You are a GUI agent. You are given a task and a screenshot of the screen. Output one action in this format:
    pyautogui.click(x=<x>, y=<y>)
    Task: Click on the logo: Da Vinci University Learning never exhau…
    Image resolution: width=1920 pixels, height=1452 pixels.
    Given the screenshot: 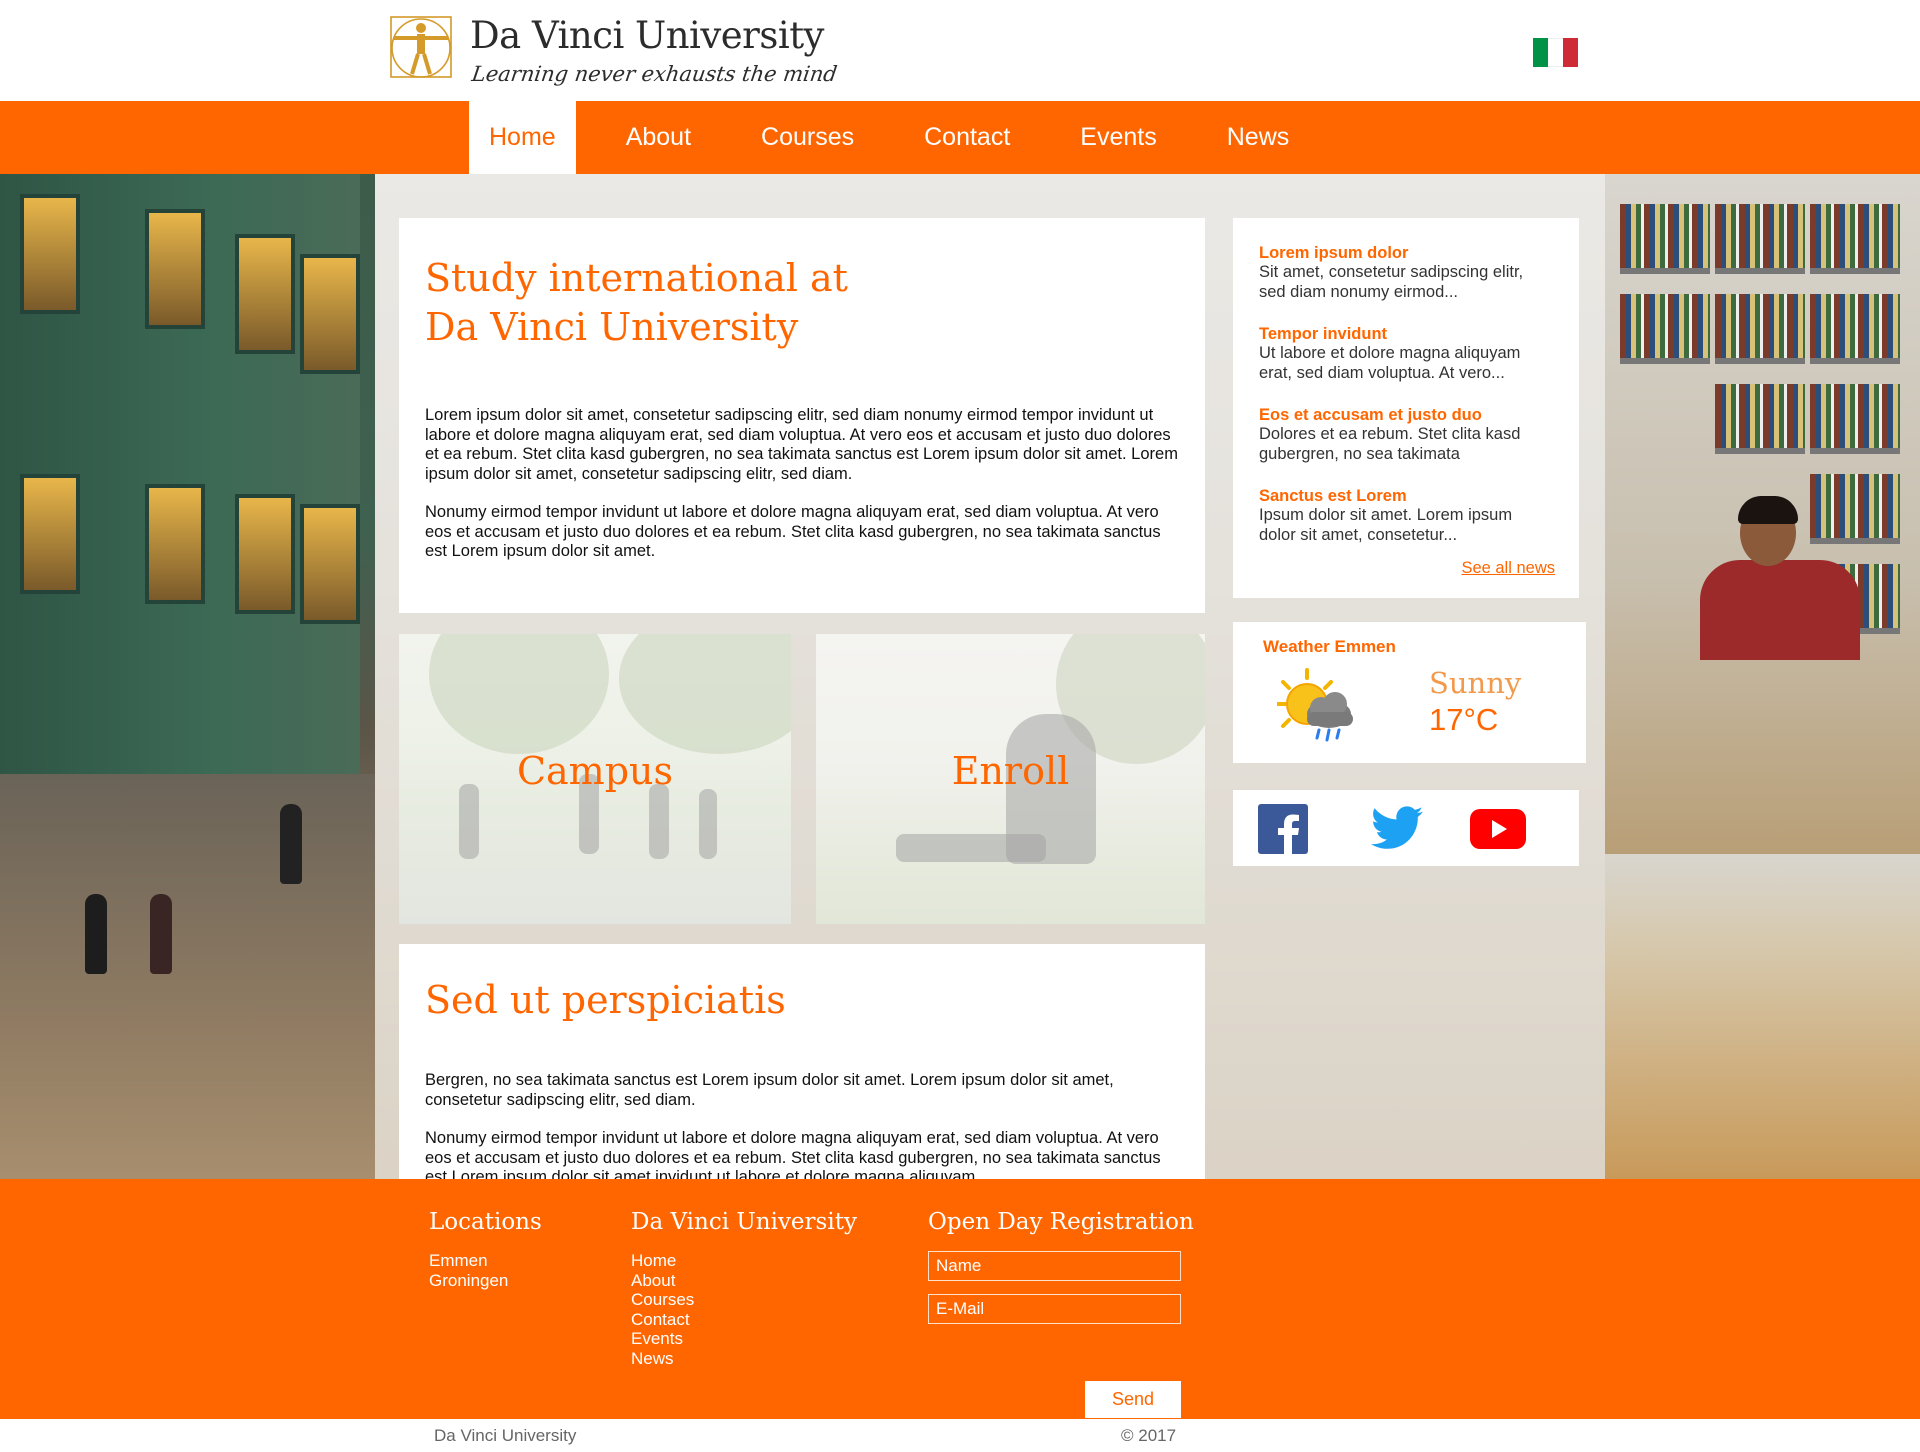 What is the action you would take?
    pyautogui.click(x=613, y=52)
    